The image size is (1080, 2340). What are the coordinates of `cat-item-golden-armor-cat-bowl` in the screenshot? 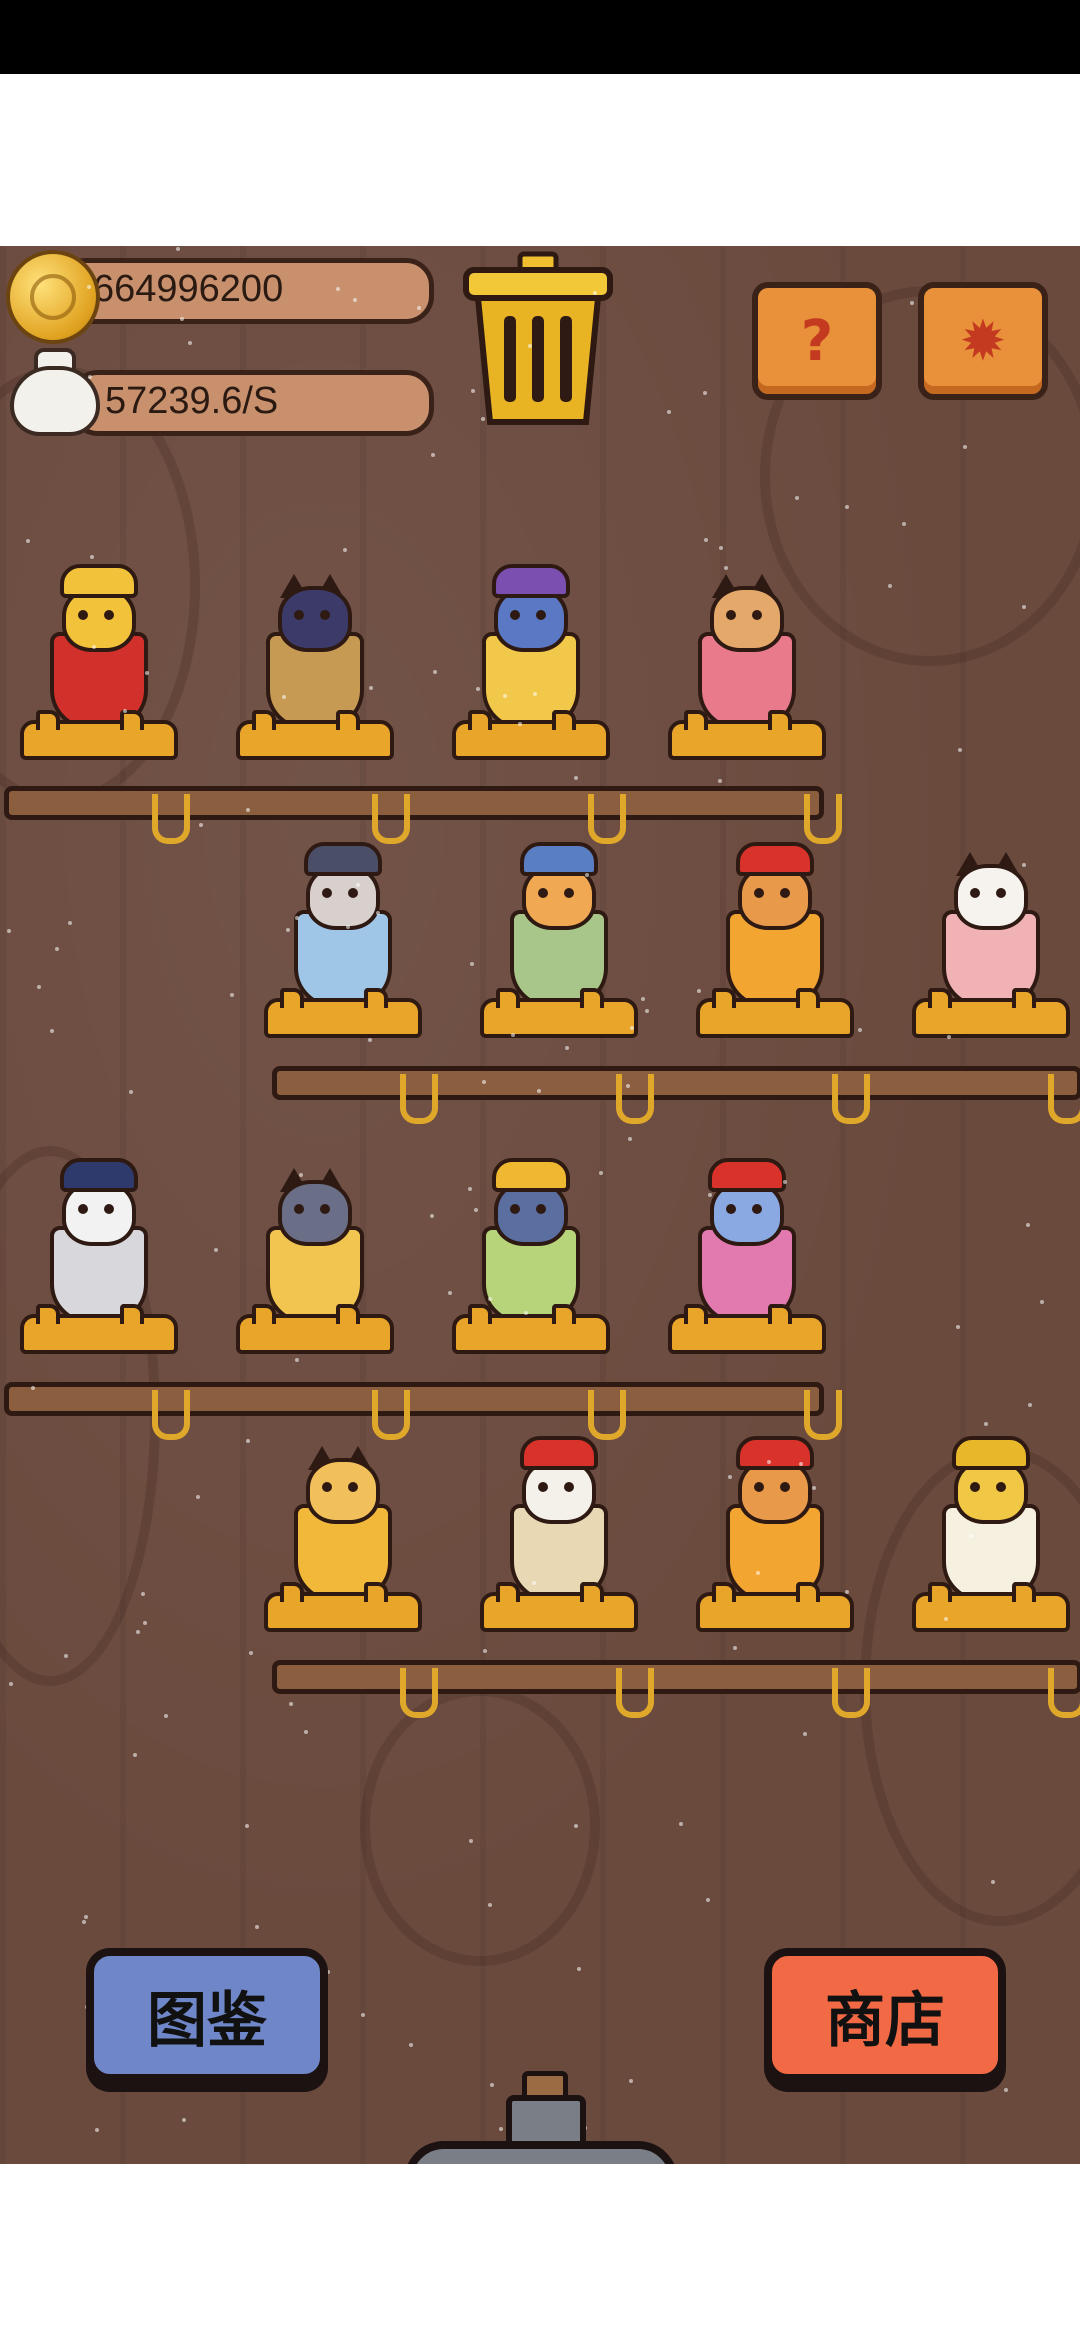 It's located at (991, 1532).